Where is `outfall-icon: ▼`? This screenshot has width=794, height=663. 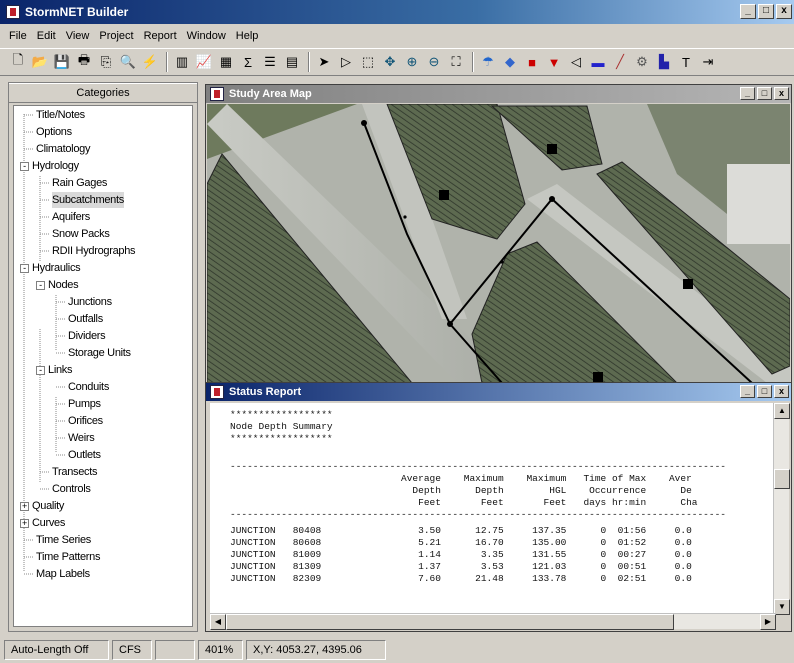 outfall-icon: ▼ is located at coordinates (554, 62).